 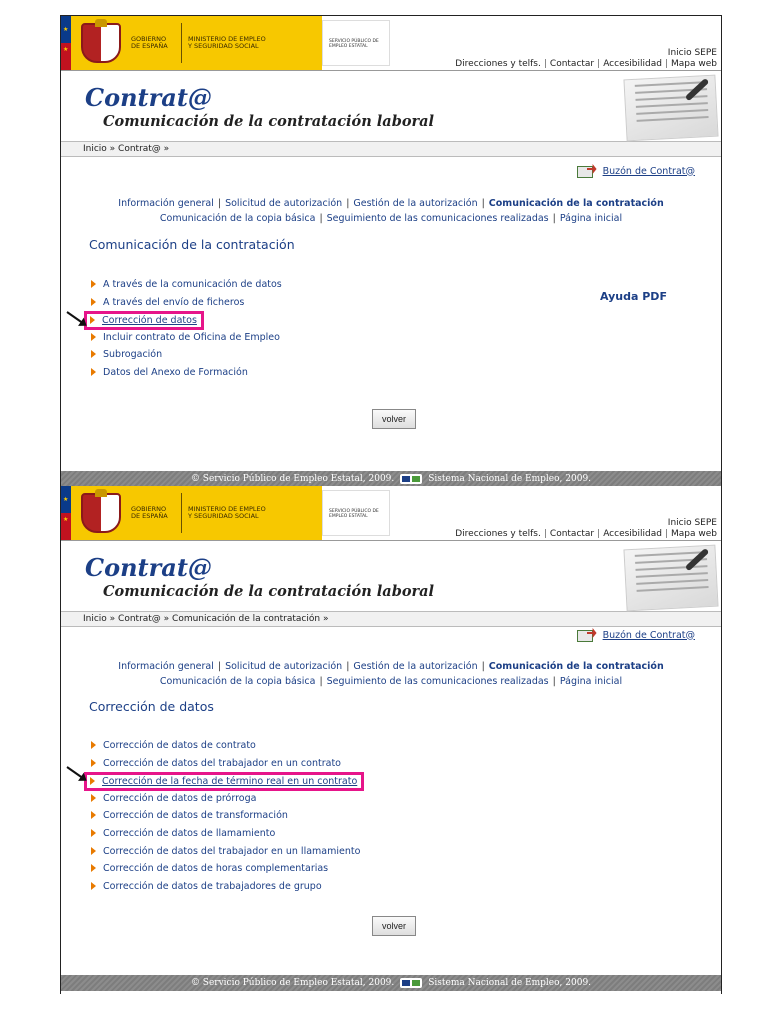 I want to click on list-item: A través del envío de ficheros, so click(x=185, y=303).